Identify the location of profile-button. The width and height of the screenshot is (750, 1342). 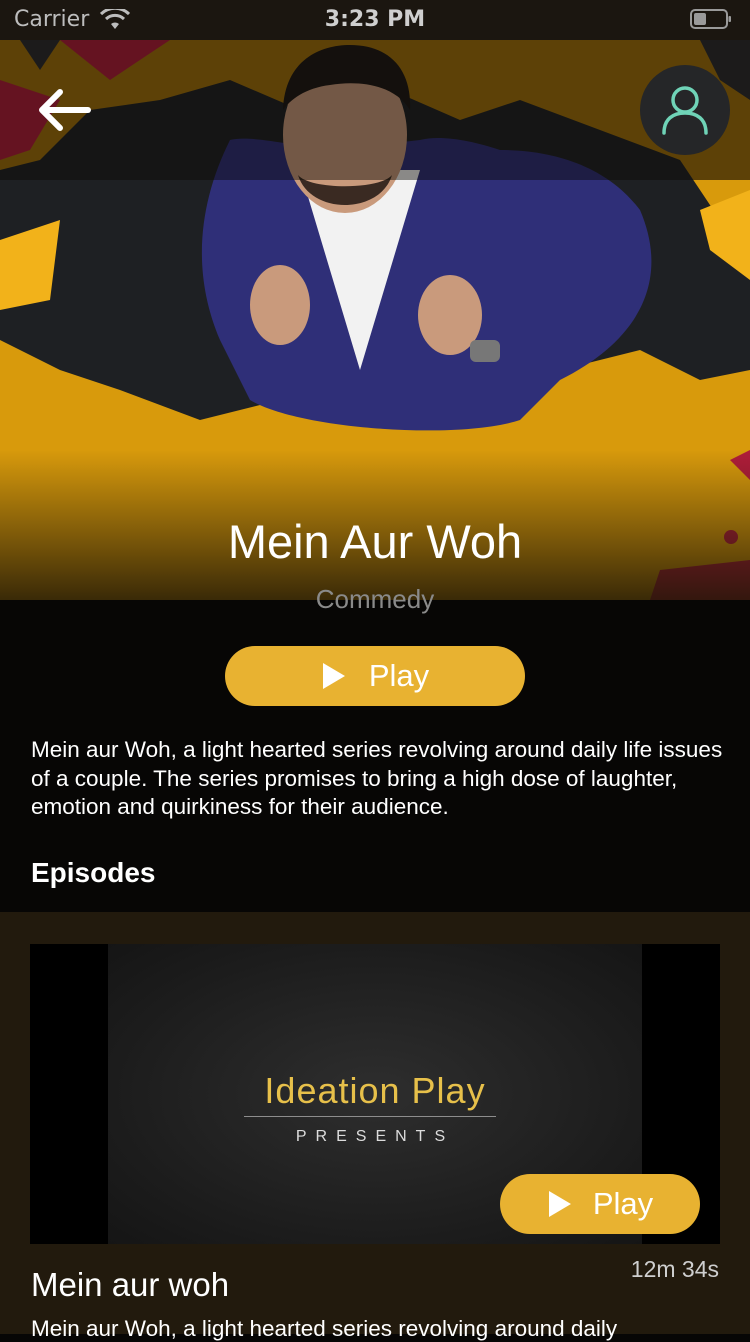
(685, 110).